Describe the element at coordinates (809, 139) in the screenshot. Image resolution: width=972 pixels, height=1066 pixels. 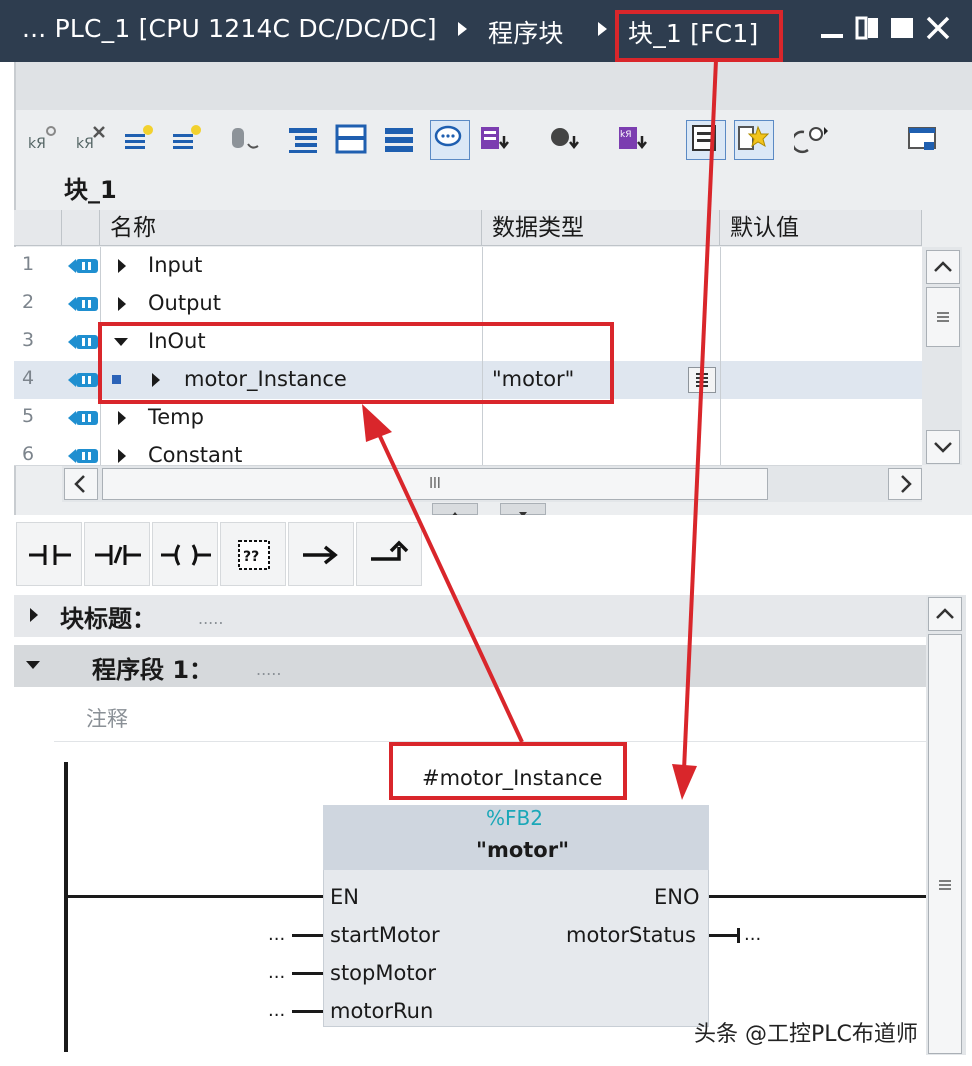
I see `monitoring-icon` at that location.